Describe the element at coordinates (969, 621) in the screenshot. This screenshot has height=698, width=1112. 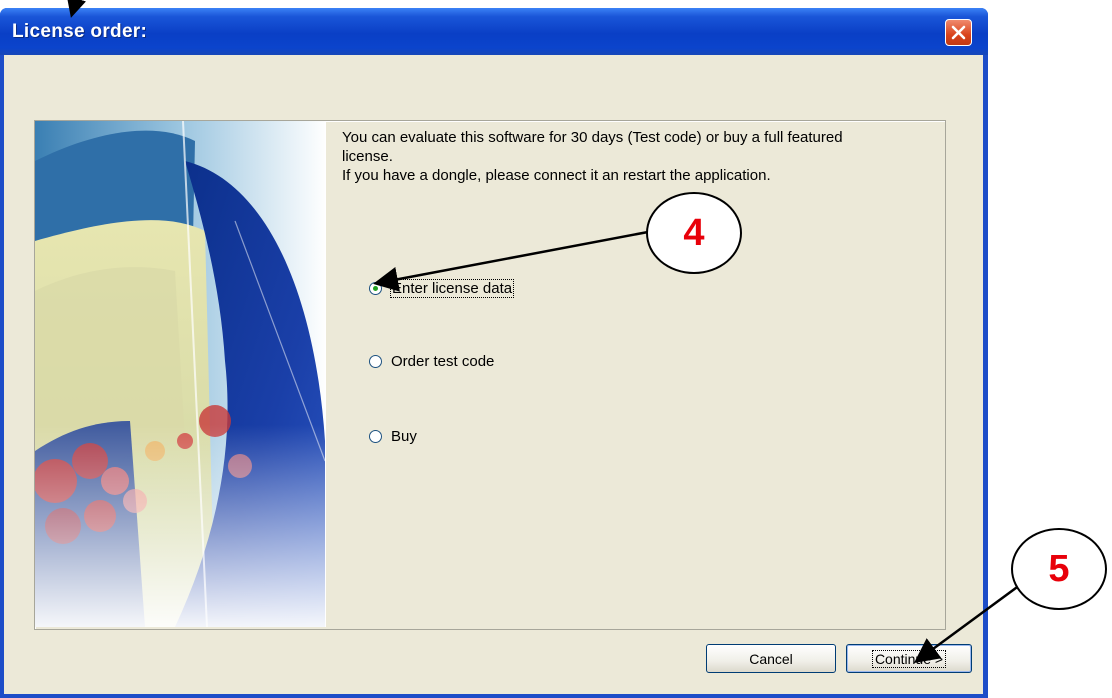
I see `arrow-to-continue` at that location.